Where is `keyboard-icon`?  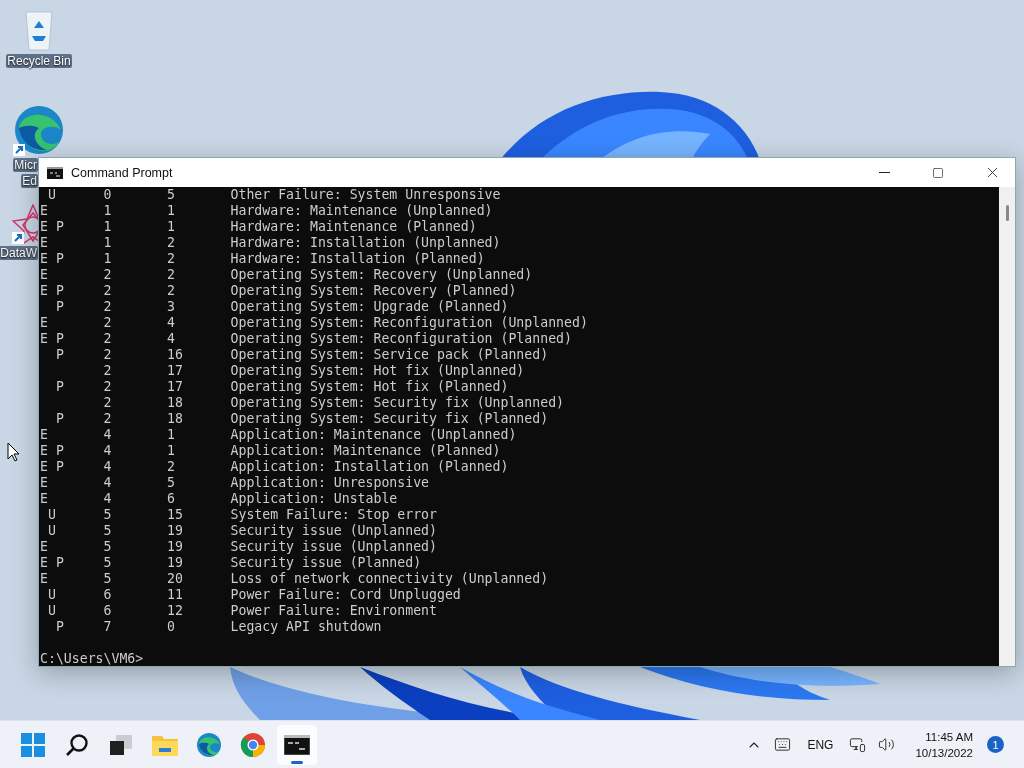 keyboard-icon is located at coordinates (783, 744).